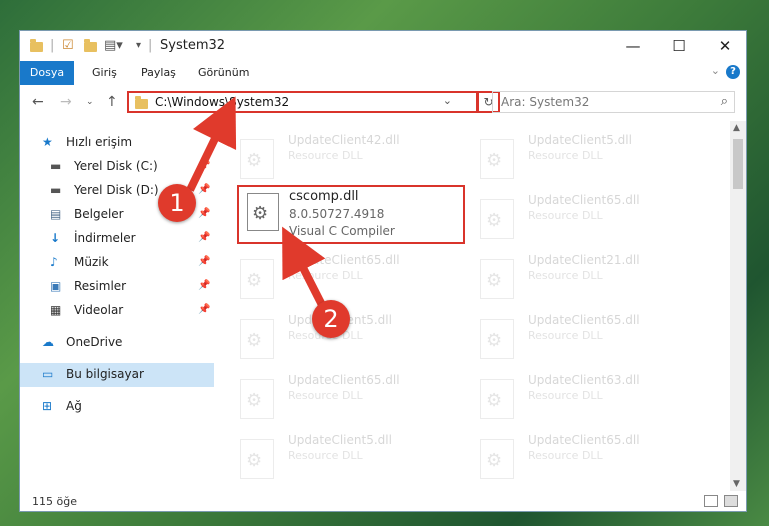 The height and width of the screenshot is (526, 769). What do you see at coordinates (177, 203) in the screenshot?
I see `step-badge-1: 1` at bounding box center [177, 203].